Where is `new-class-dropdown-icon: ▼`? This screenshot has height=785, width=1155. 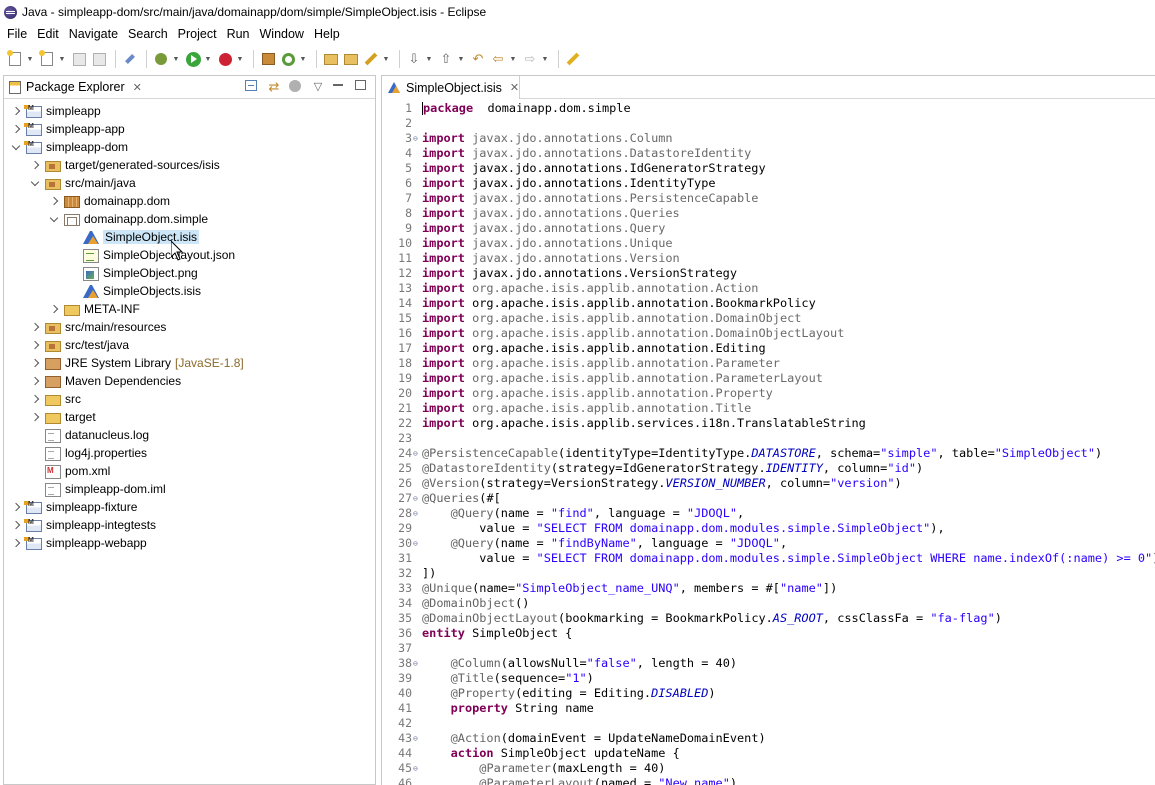 new-class-dropdown-icon: ▼ is located at coordinates (303, 59).